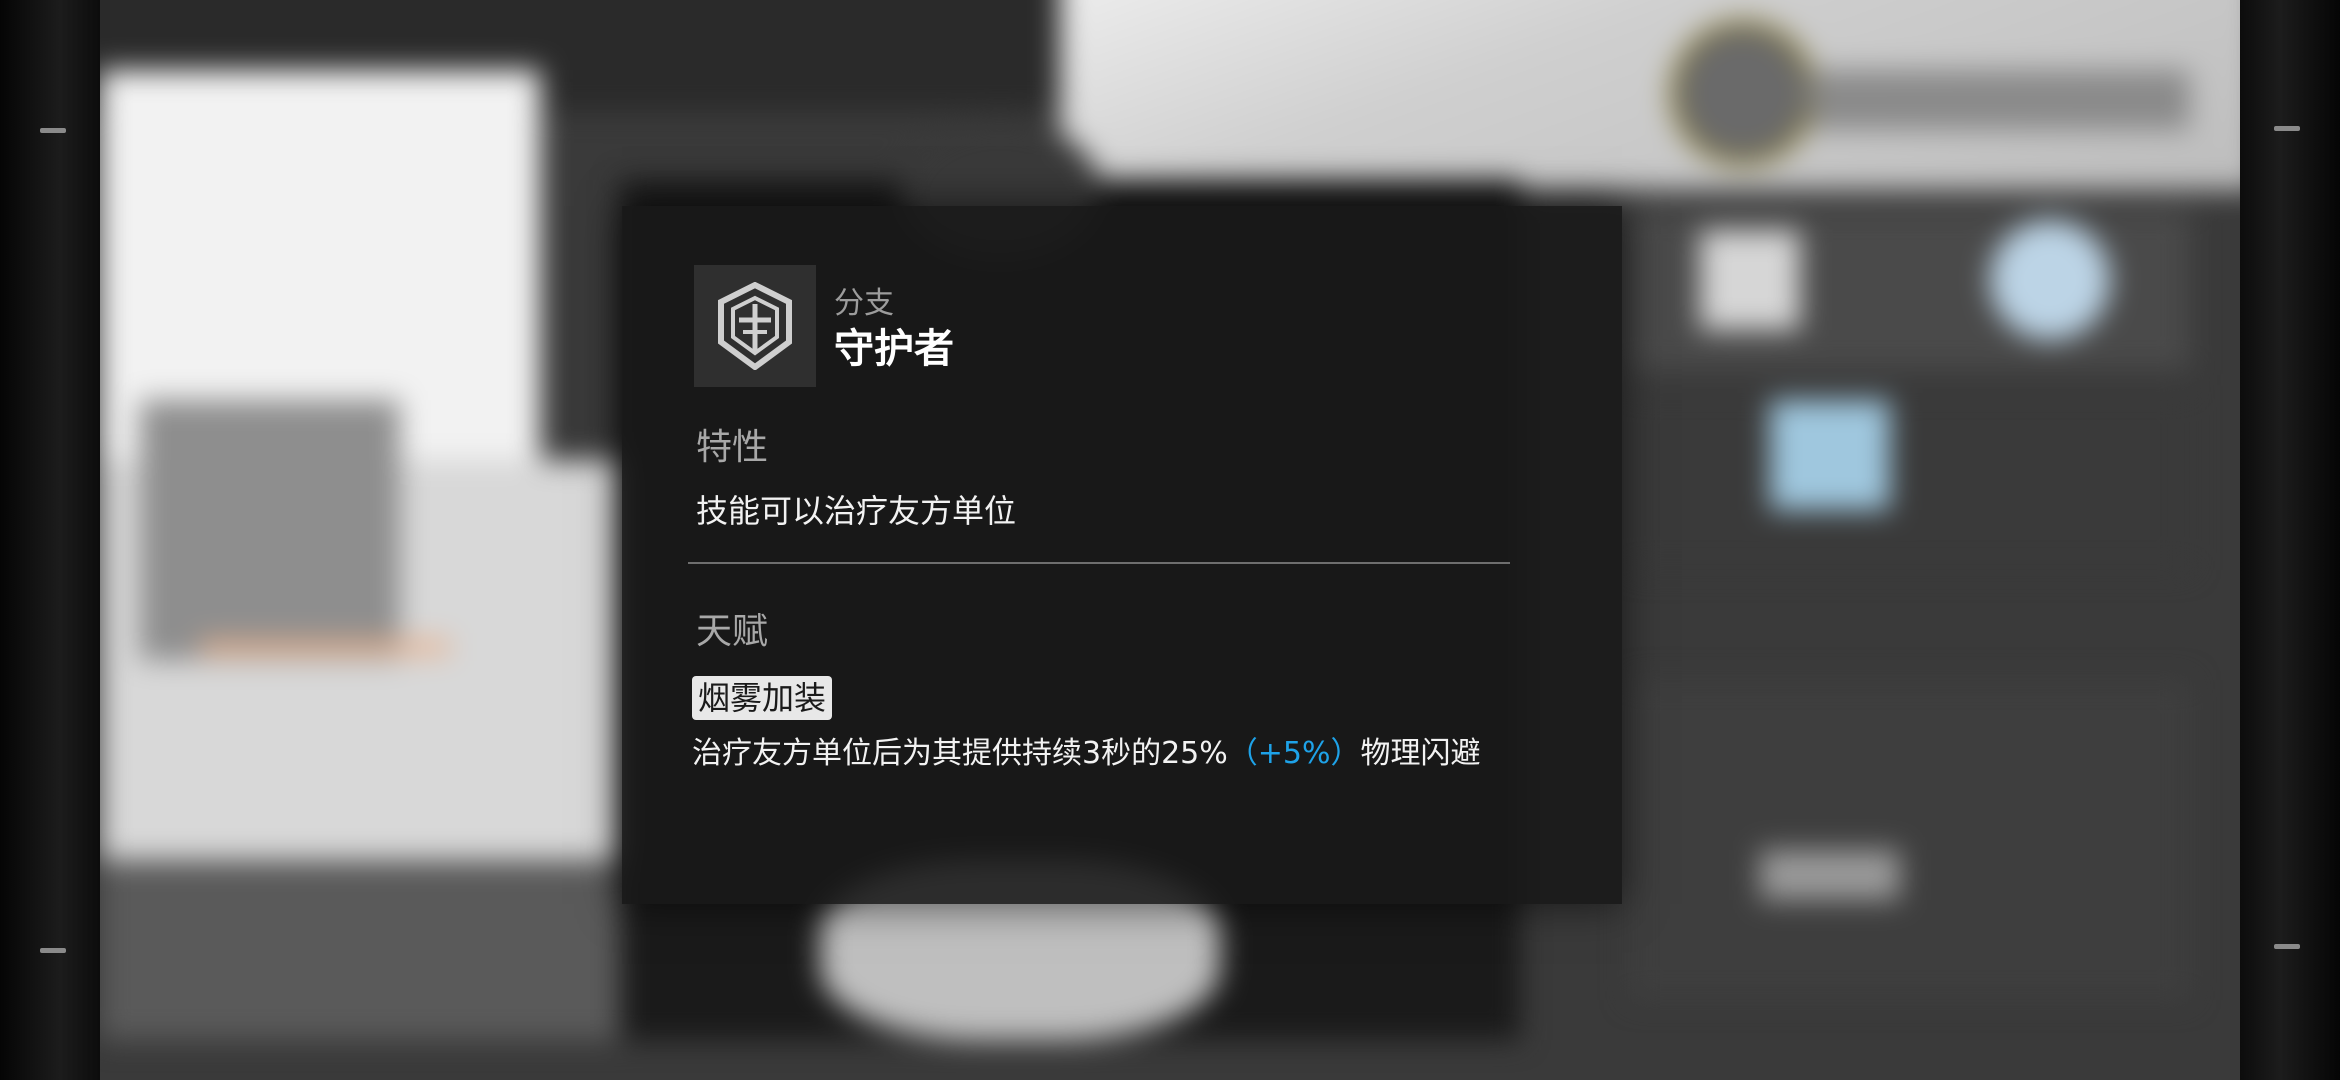  What do you see at coordinates (732, 631) in the screenshot?
I see `talent-title: 天赋` at bounding box center [732, 631].